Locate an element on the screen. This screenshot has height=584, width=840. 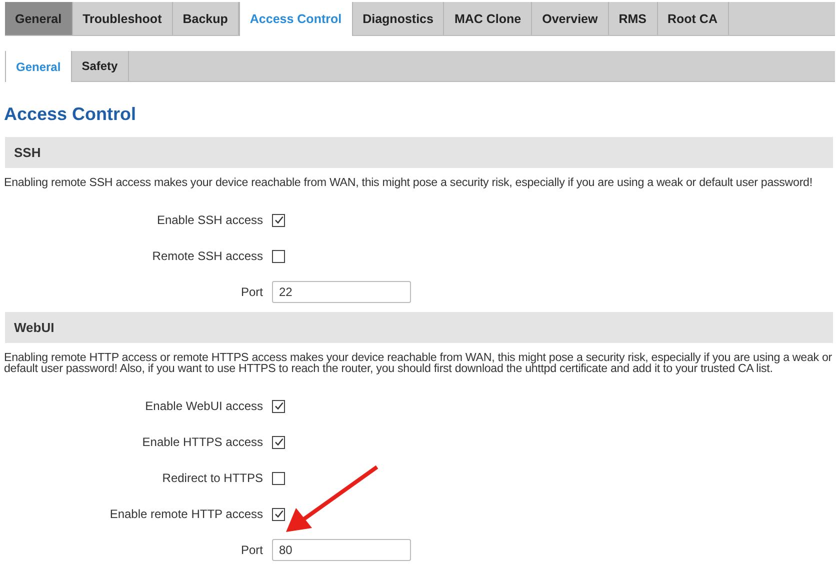
subtab: Safety is located at coordinates (100, 66).